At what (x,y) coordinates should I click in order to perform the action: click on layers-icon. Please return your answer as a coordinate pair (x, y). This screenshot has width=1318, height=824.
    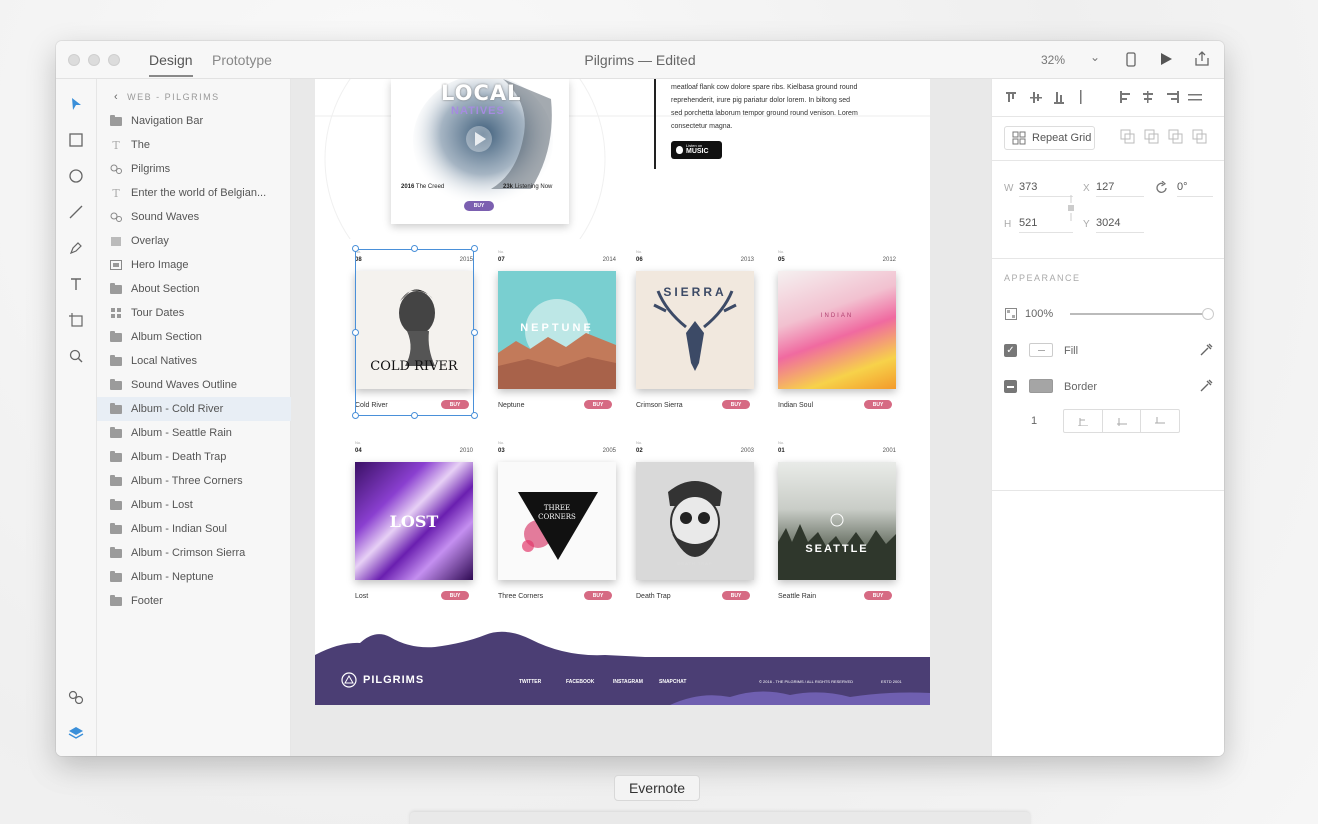
    Looking at the image, I should click on (76, 733).